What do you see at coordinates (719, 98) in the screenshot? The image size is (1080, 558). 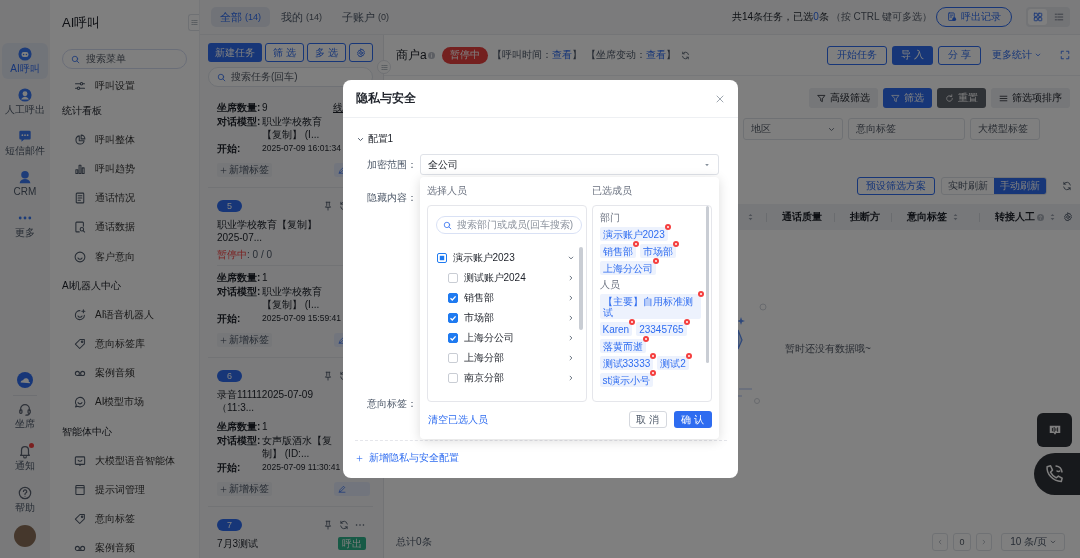 I see `close-button` at bounding box center [719, 98].